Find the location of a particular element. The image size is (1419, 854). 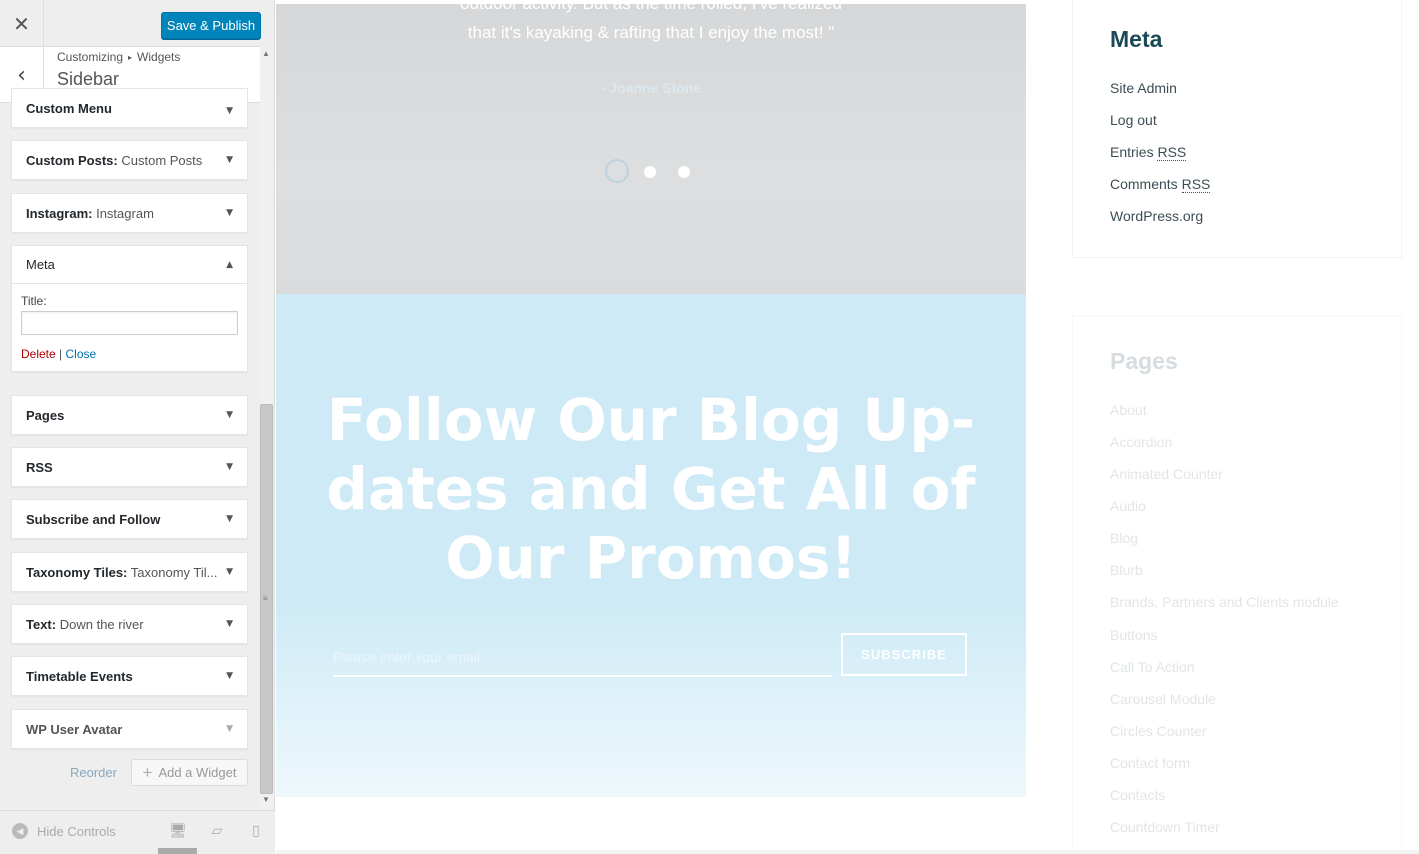

customizer-header: ✕ Save & Publish is located at coordinates (130, 23).